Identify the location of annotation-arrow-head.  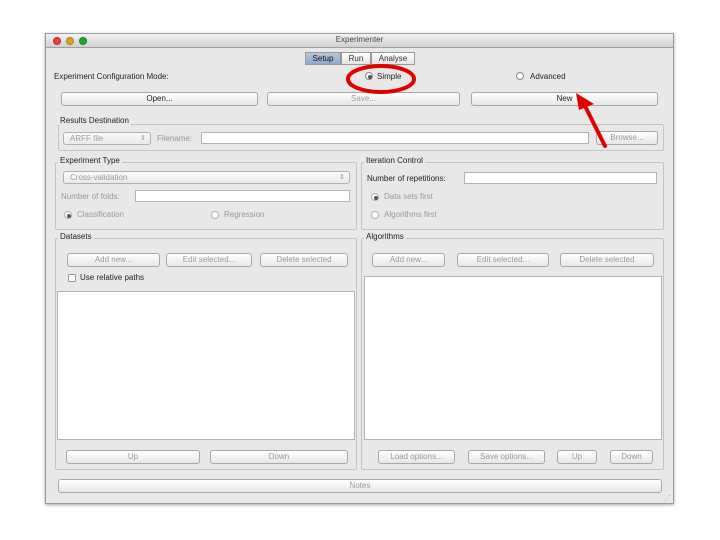
(585, 101).